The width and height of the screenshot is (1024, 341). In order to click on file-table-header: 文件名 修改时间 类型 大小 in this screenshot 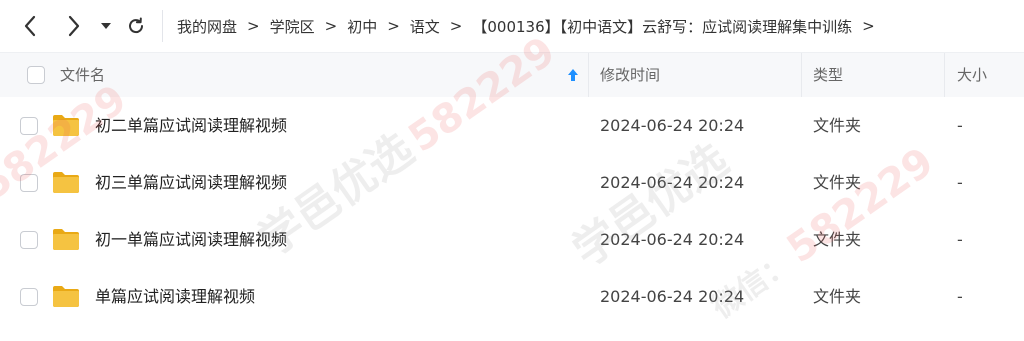, I will do `click(512, 74)`.